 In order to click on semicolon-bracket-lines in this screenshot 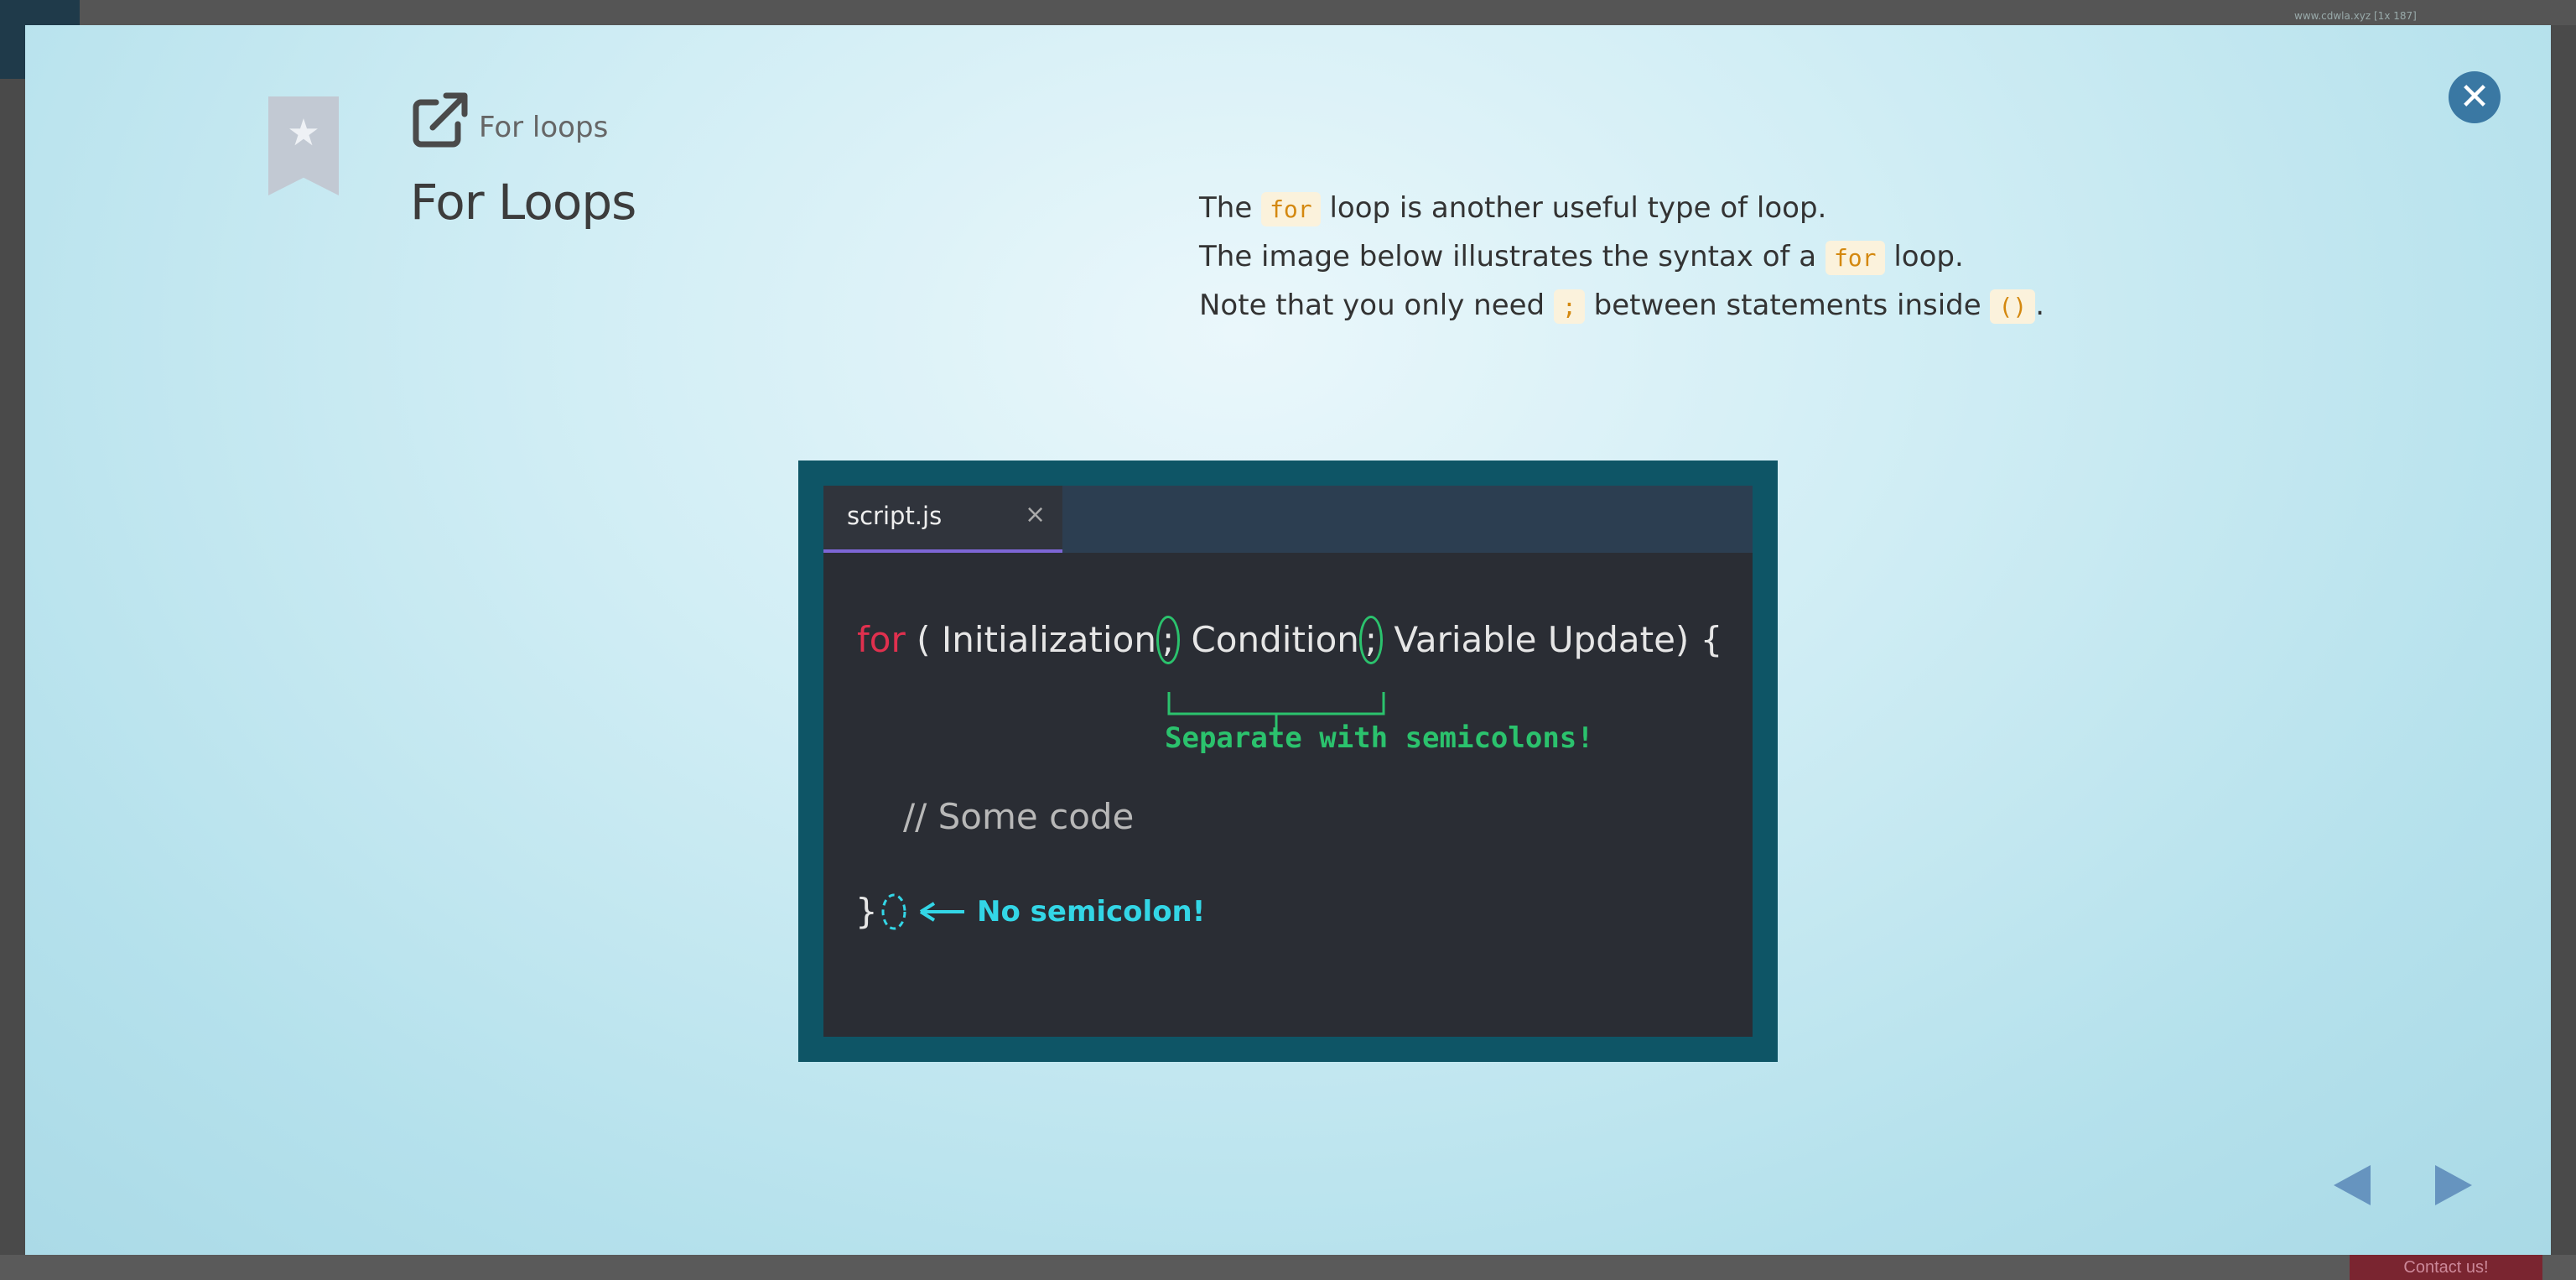, I will do `click(1133, 811)`.